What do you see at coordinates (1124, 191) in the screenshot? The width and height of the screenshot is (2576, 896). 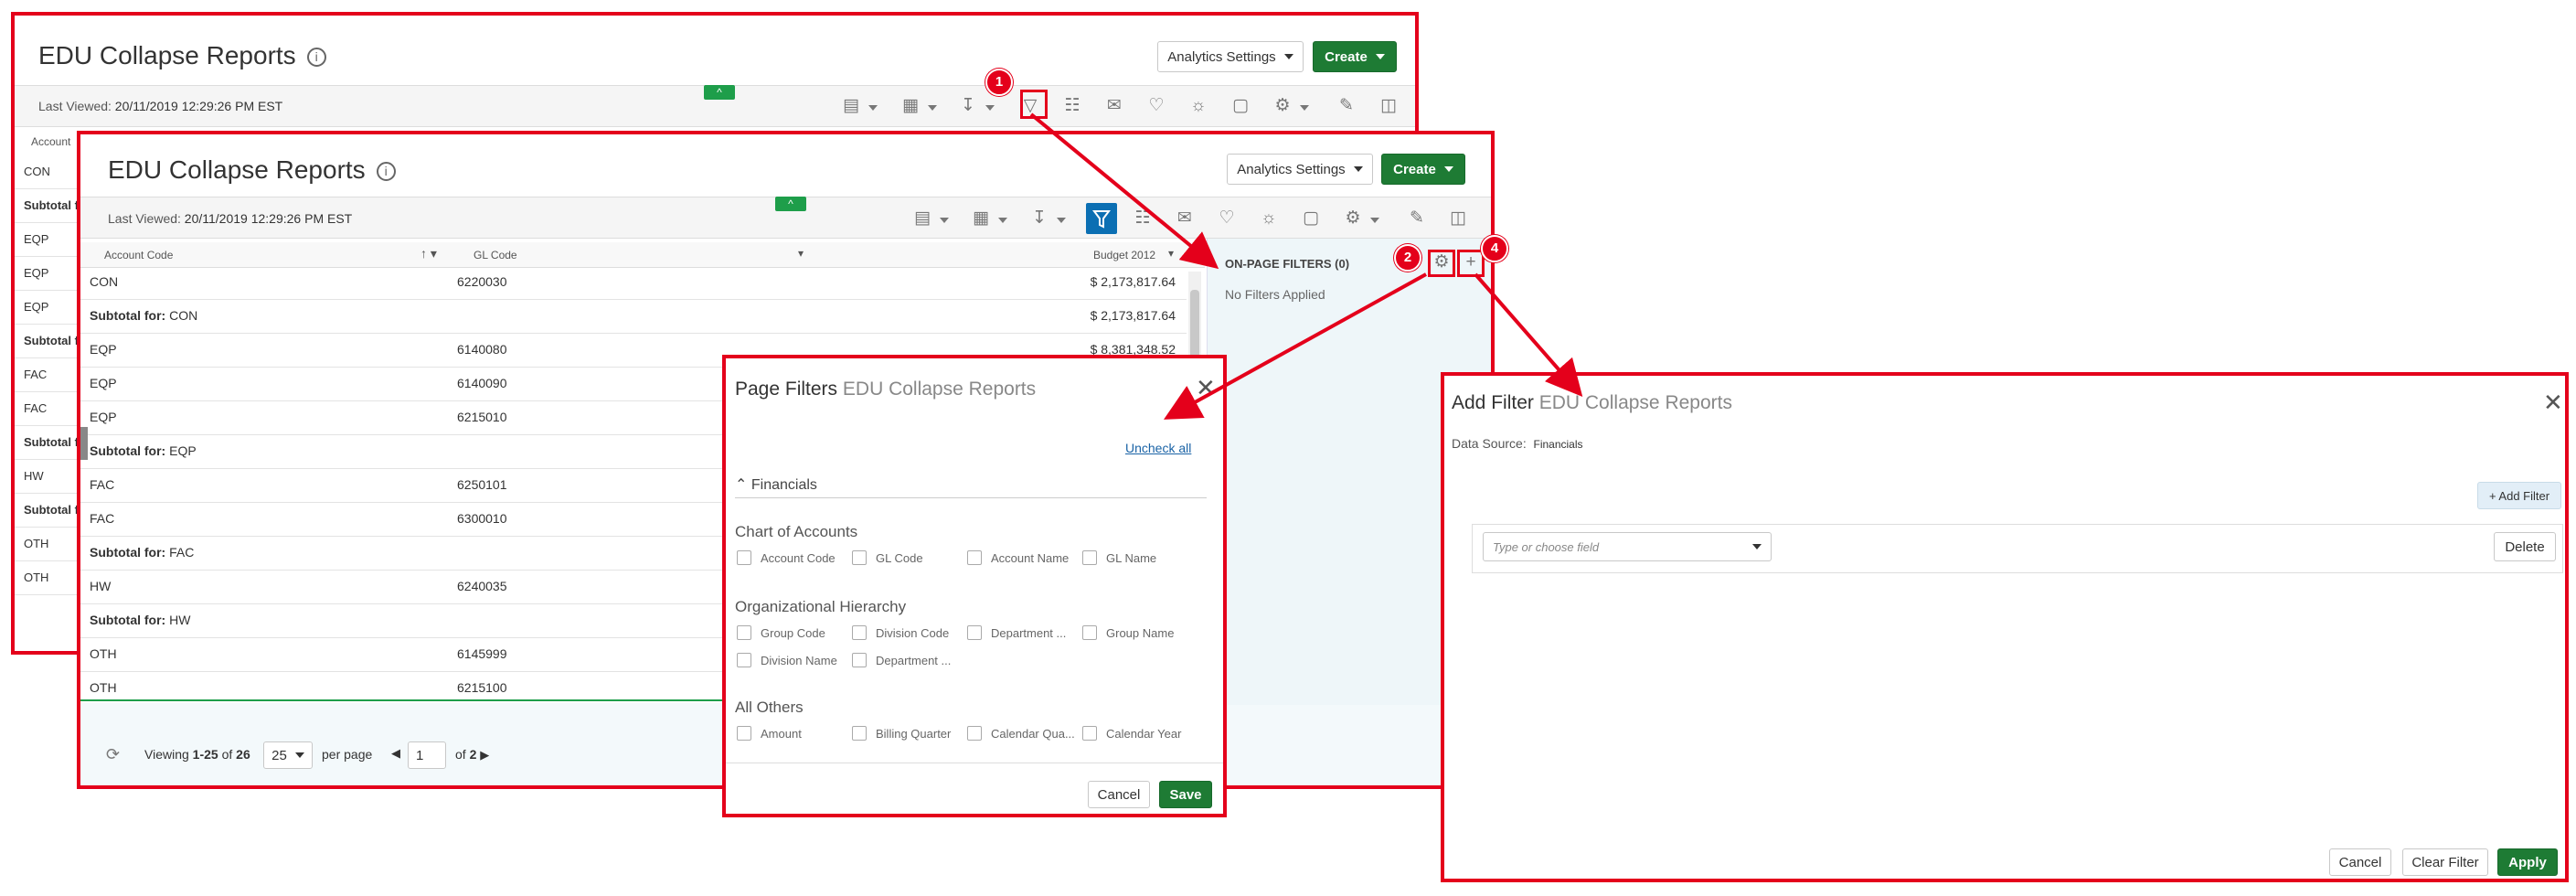 I see `arrow-to-onpage-filters` at bounding box center [1124, 191].